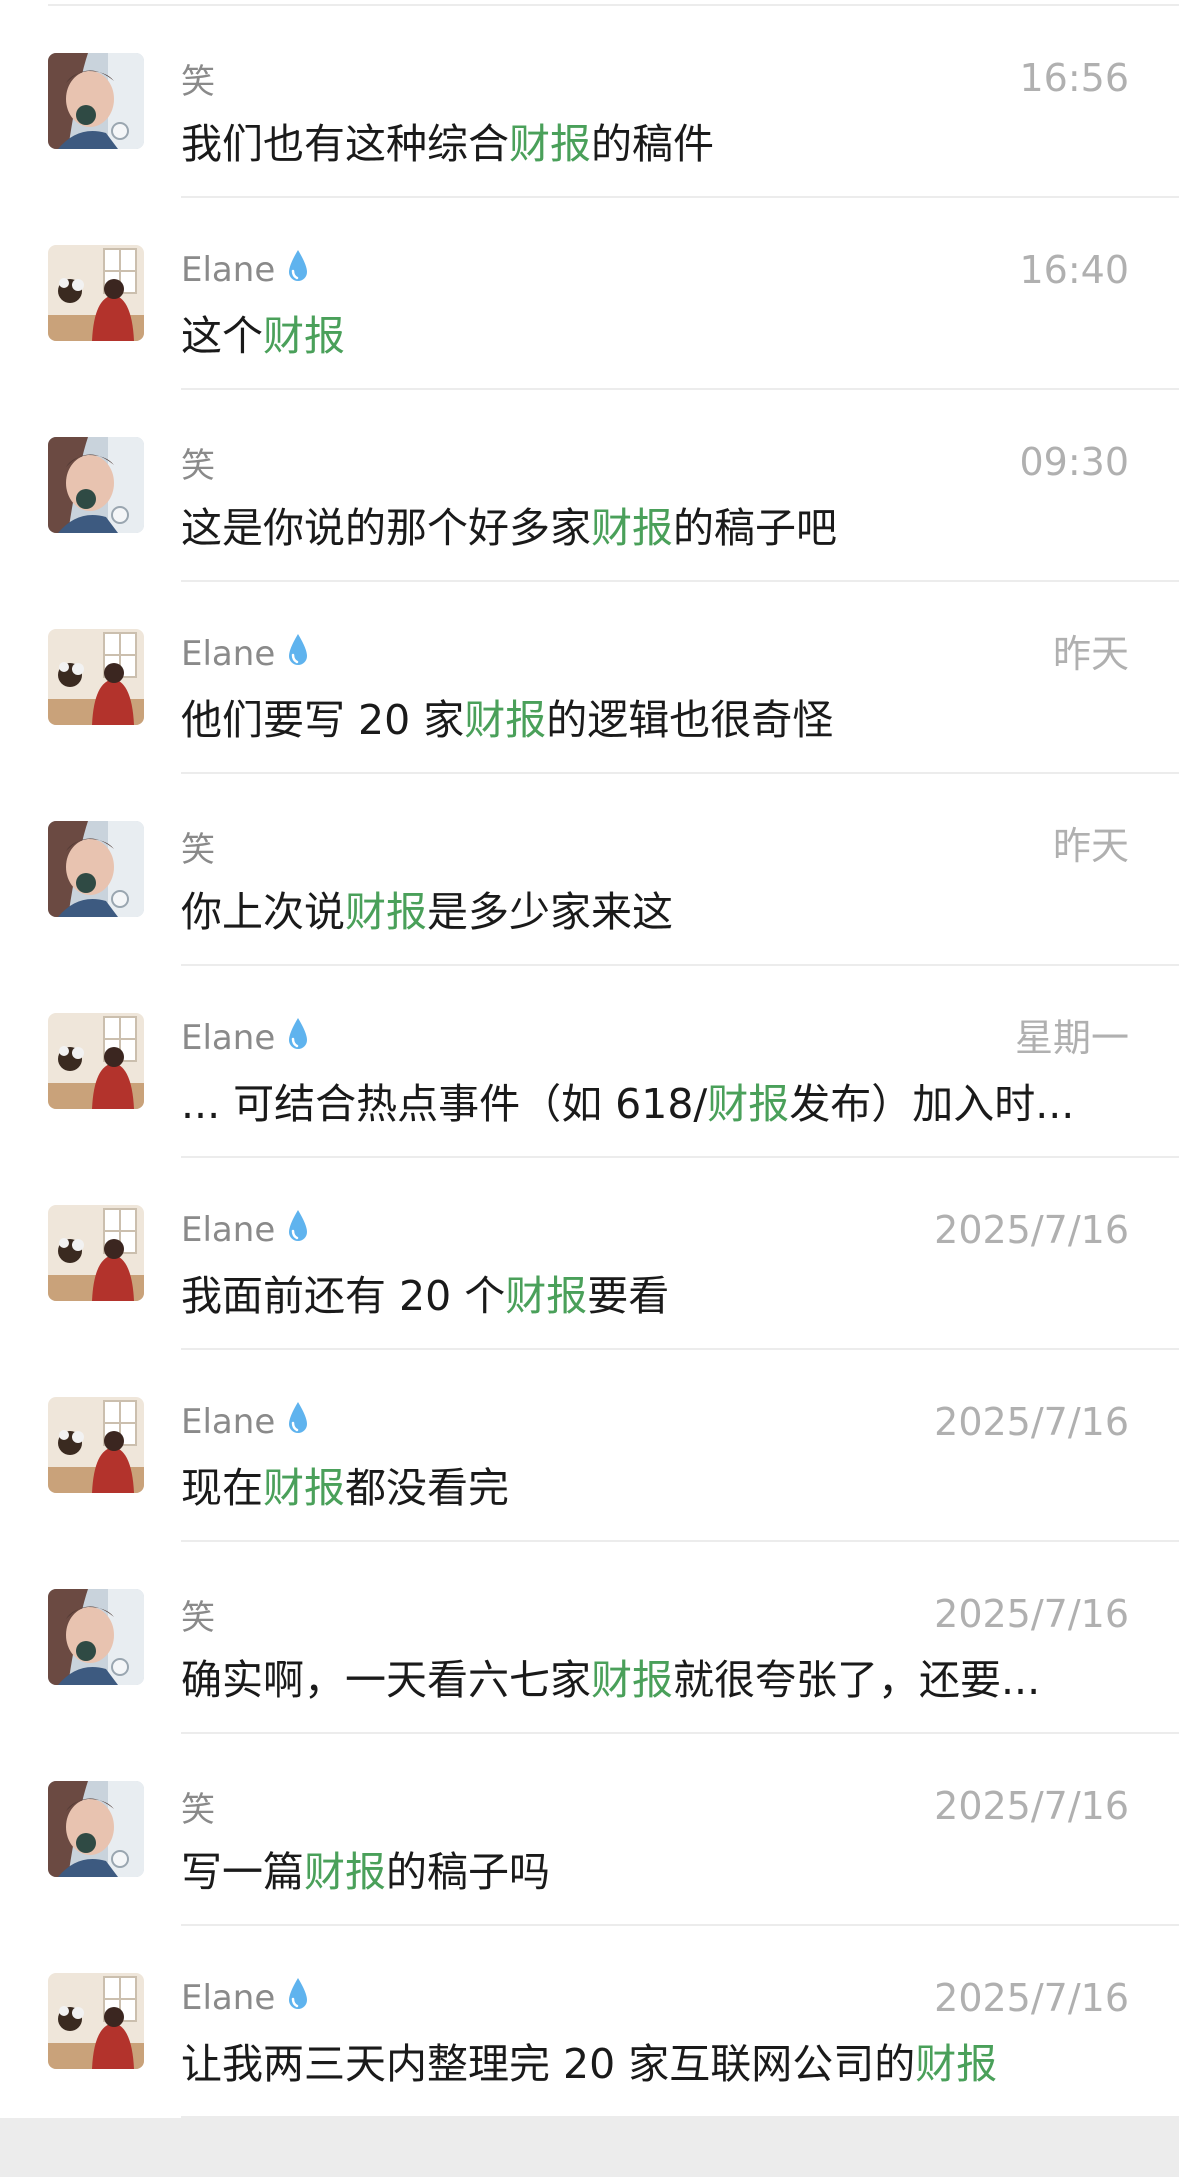  Describe the element at coordinates (656, 336) in the screenshot. I see `message-snippet: 这个财报` at that location.